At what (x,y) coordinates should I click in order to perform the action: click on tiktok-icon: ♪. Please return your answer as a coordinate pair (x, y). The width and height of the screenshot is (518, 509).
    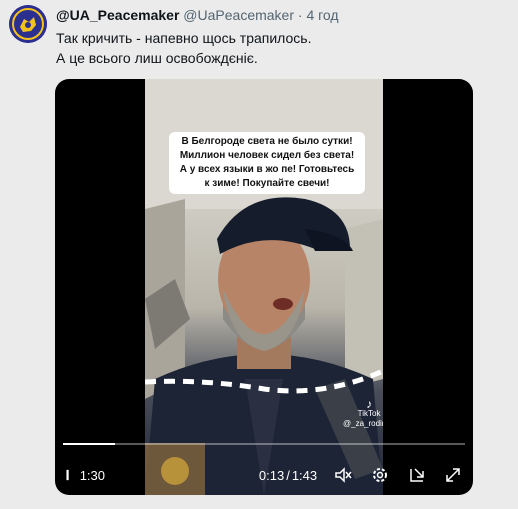
    Looking at the image, I should click on (369, 404).